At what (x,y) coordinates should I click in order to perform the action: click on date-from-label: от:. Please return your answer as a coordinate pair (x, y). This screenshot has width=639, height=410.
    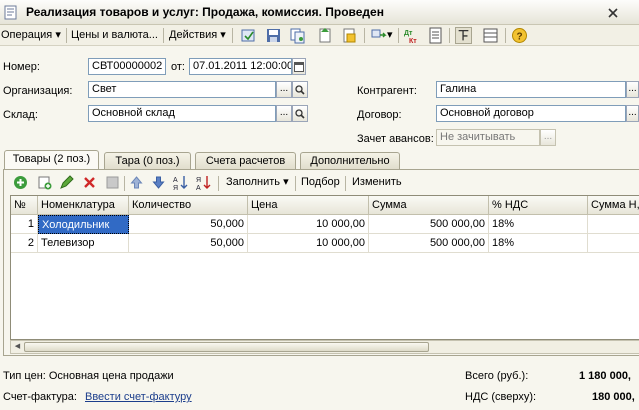
    Looking at the image, I should click on (178, 67).